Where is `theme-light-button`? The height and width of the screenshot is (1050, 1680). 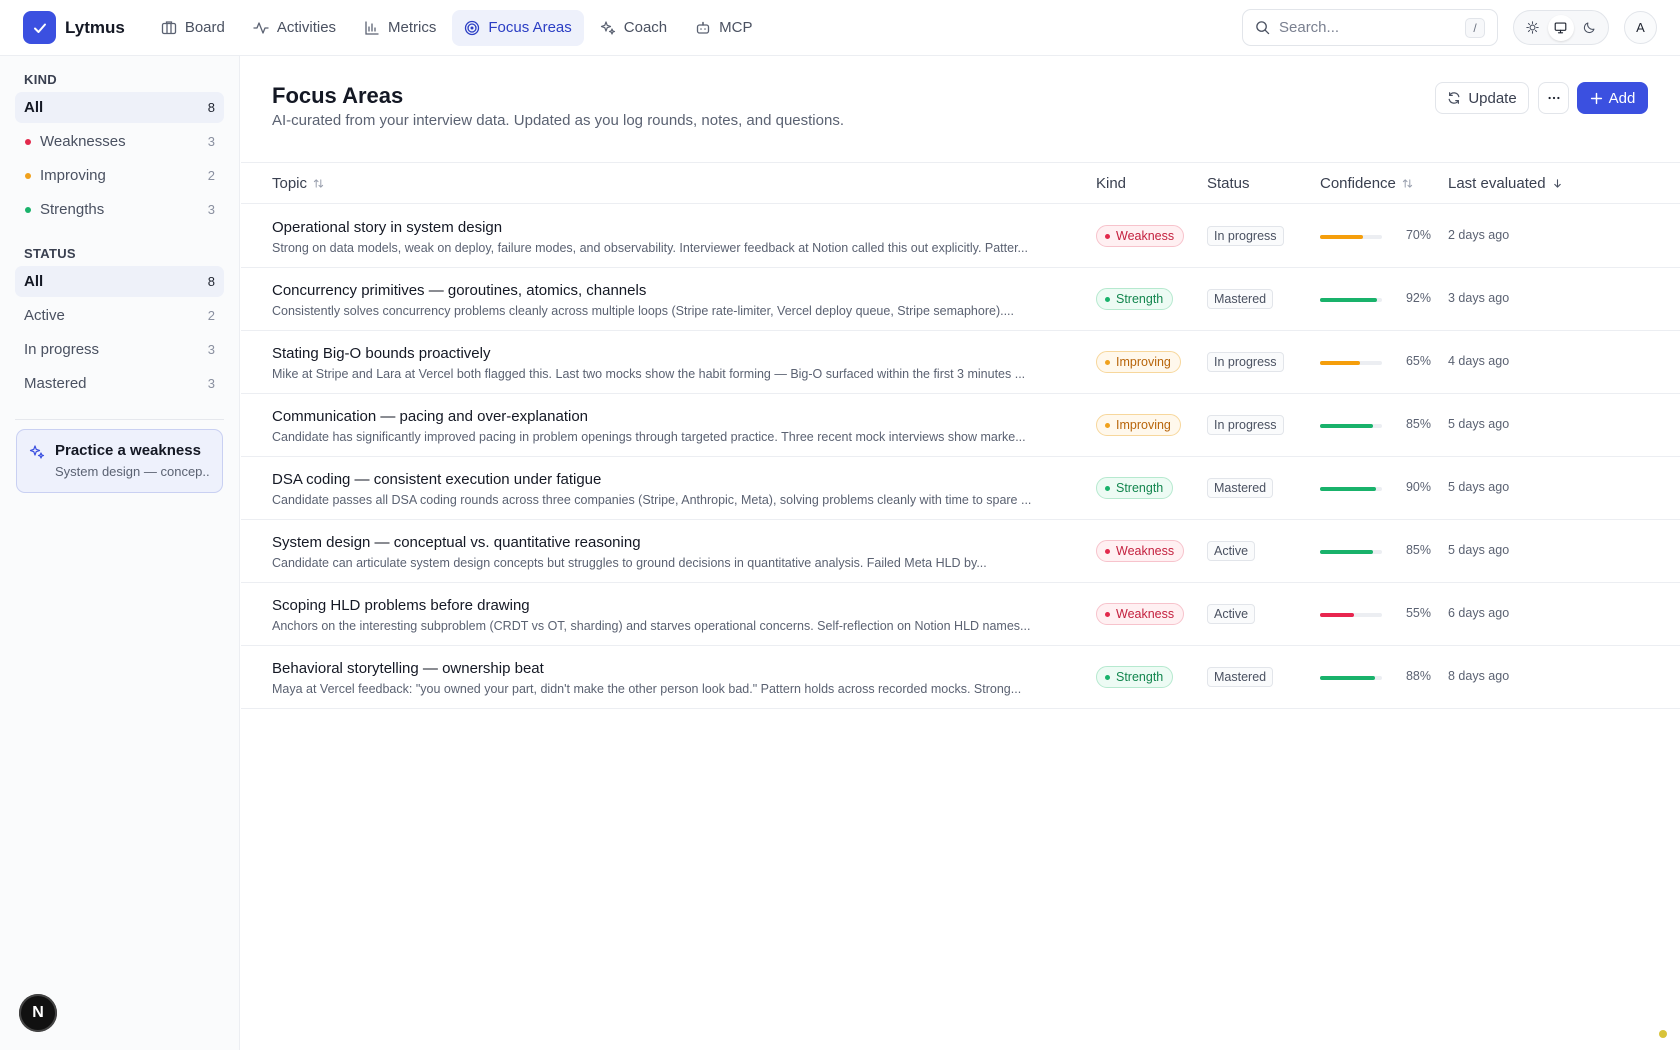 theme-light-button is located at coordinates (1532, 28).